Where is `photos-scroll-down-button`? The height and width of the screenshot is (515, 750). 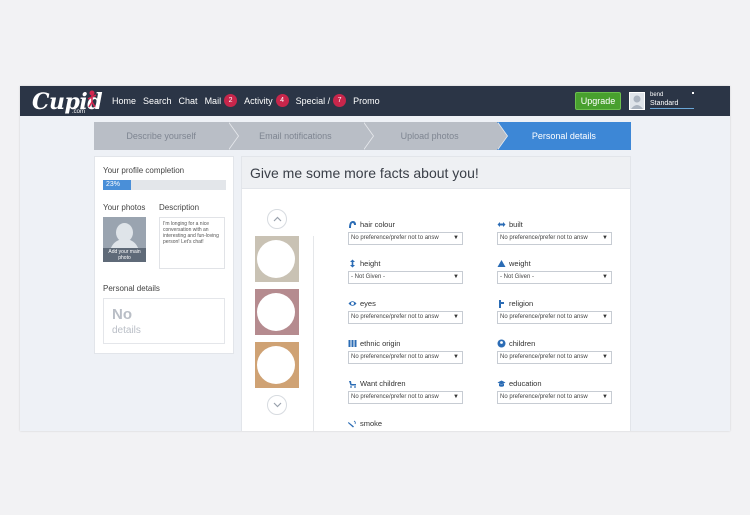
photos-scroll-down-button is located at coordinates (277, 405).